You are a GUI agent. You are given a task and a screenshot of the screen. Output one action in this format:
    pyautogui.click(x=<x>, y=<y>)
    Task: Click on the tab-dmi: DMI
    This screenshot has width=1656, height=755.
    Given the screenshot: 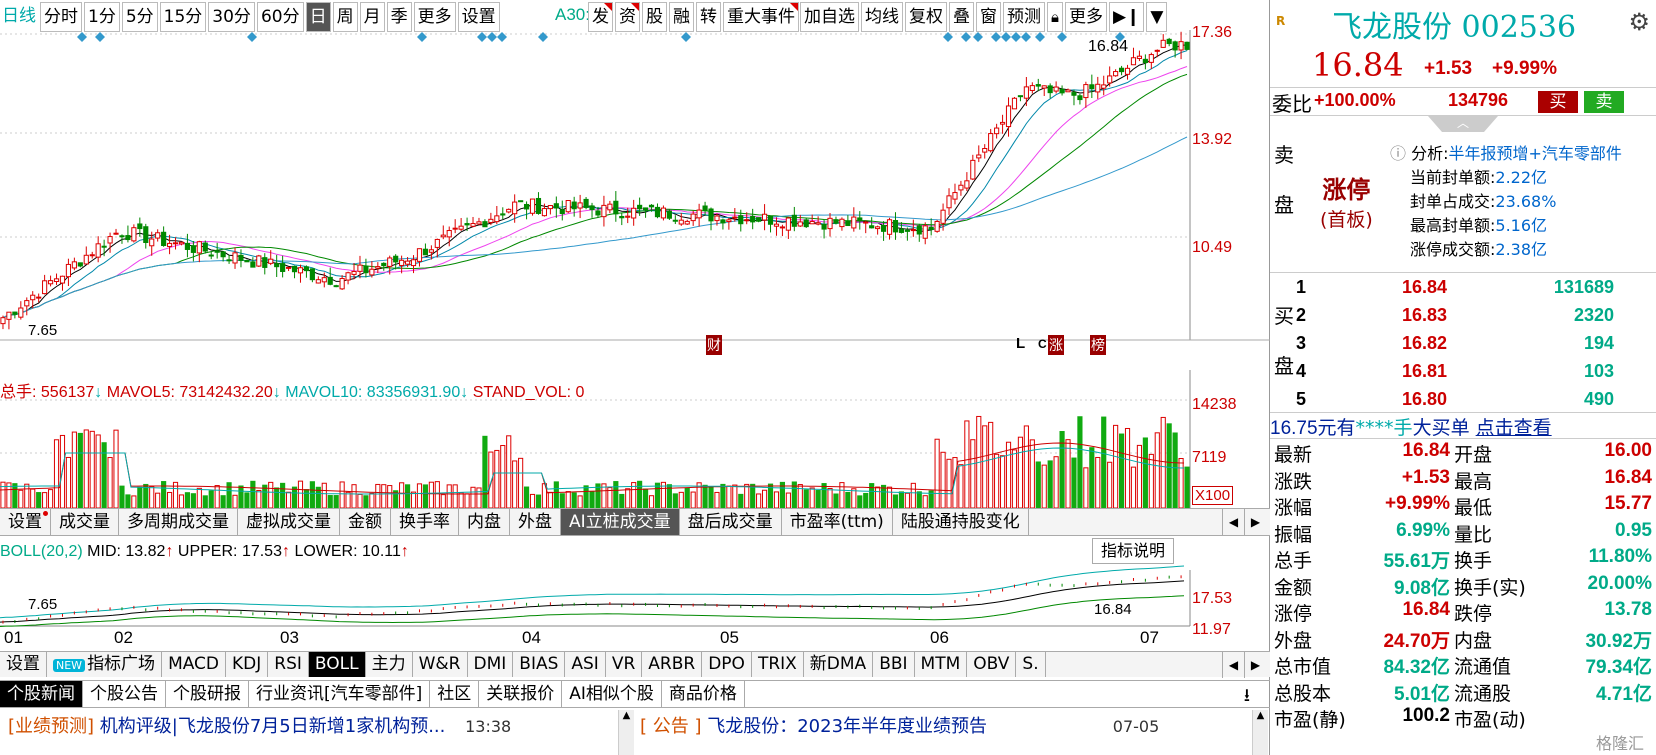 What is the action you would take?
    pyautogui.click(x=491, y=664)
    